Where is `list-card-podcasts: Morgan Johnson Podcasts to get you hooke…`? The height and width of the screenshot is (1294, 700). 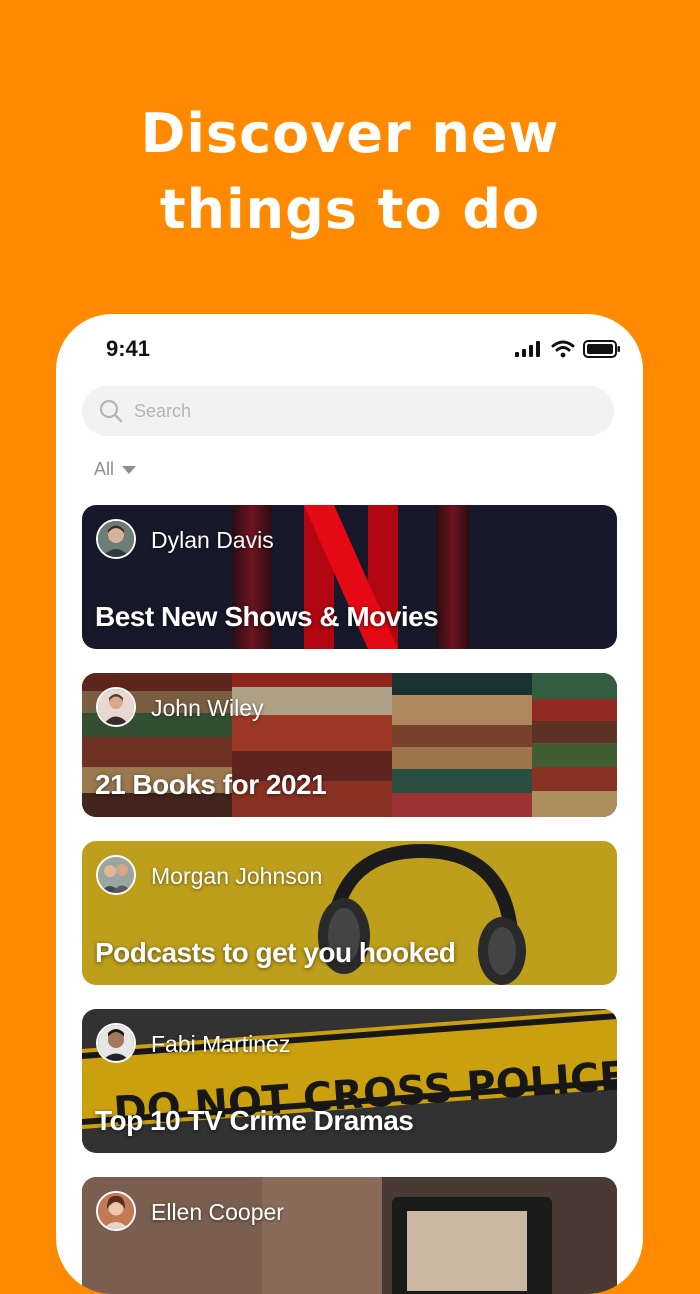 list-card-podcasts: Morgan Johnson Podcasts to get you hooke… is located at coordinates (349, 913).